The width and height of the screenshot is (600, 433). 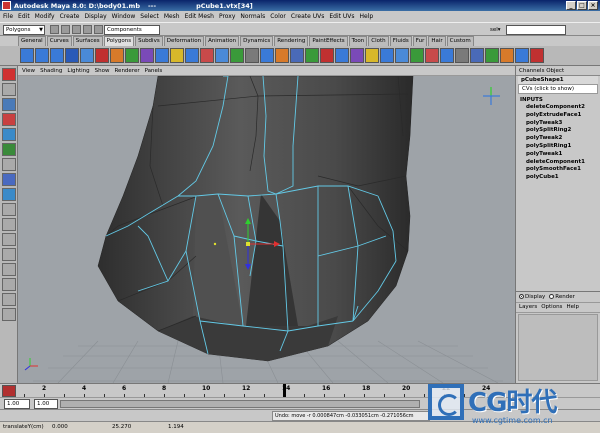 I want to click on current-time-marker, so click(x=284, y=391).